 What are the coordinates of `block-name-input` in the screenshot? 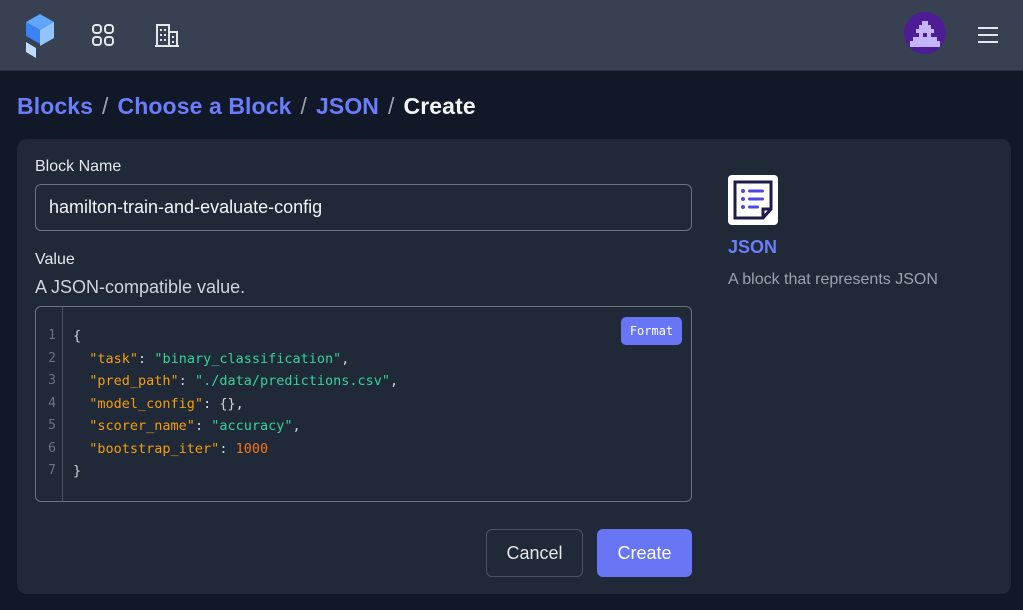 It's located at (363, 207).